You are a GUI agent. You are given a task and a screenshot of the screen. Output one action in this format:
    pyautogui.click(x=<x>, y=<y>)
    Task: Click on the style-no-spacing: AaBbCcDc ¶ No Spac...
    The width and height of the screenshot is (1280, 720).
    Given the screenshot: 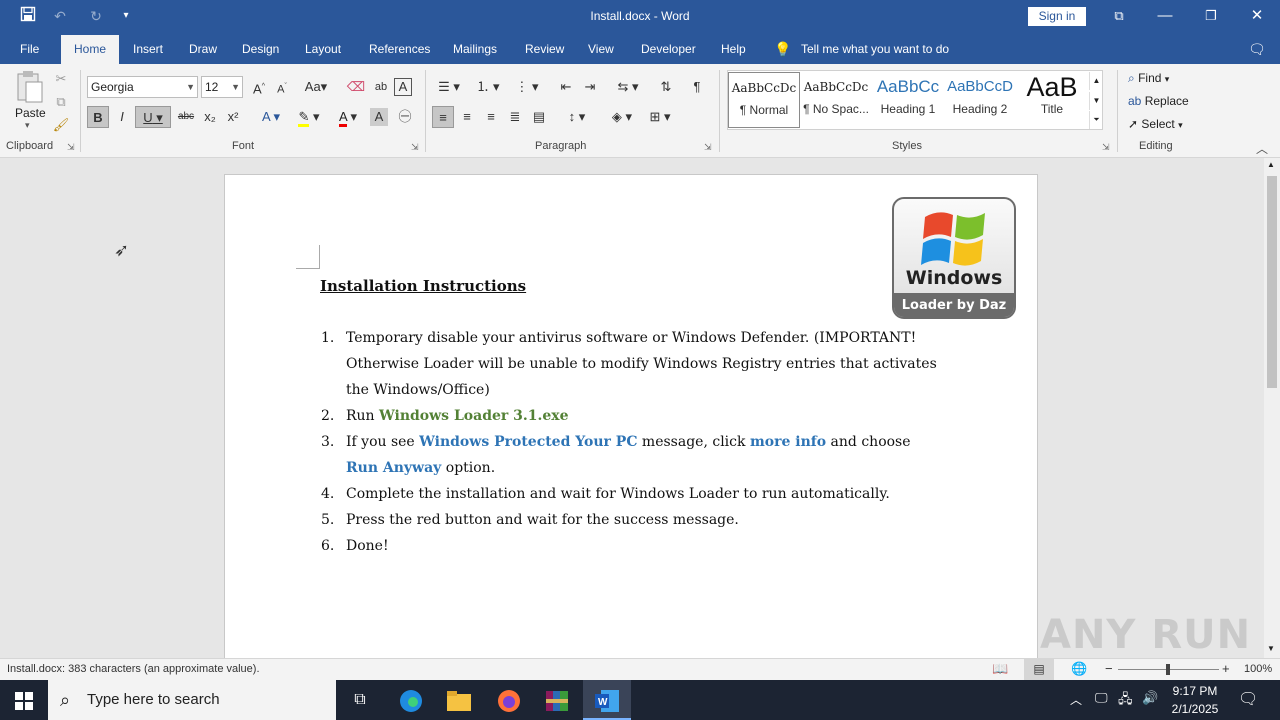 What is the action you would take?
    pyautogui.click(x=836, y=100)
    